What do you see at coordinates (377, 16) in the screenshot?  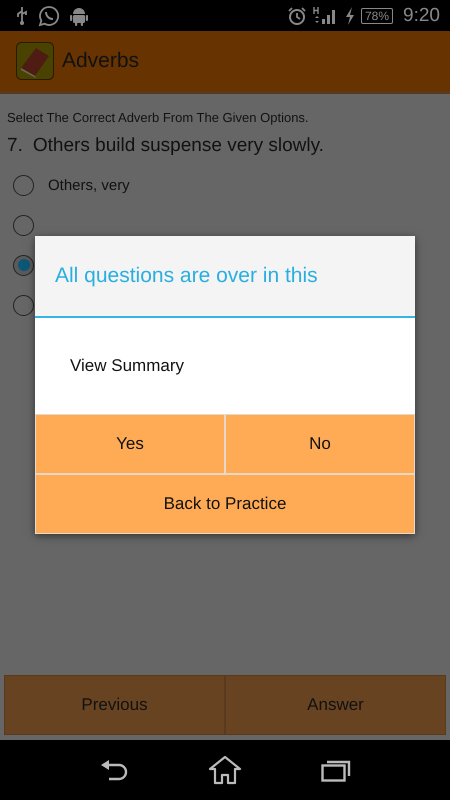 I see `battery-indicator: 78%` at bounding box center [377, 16].